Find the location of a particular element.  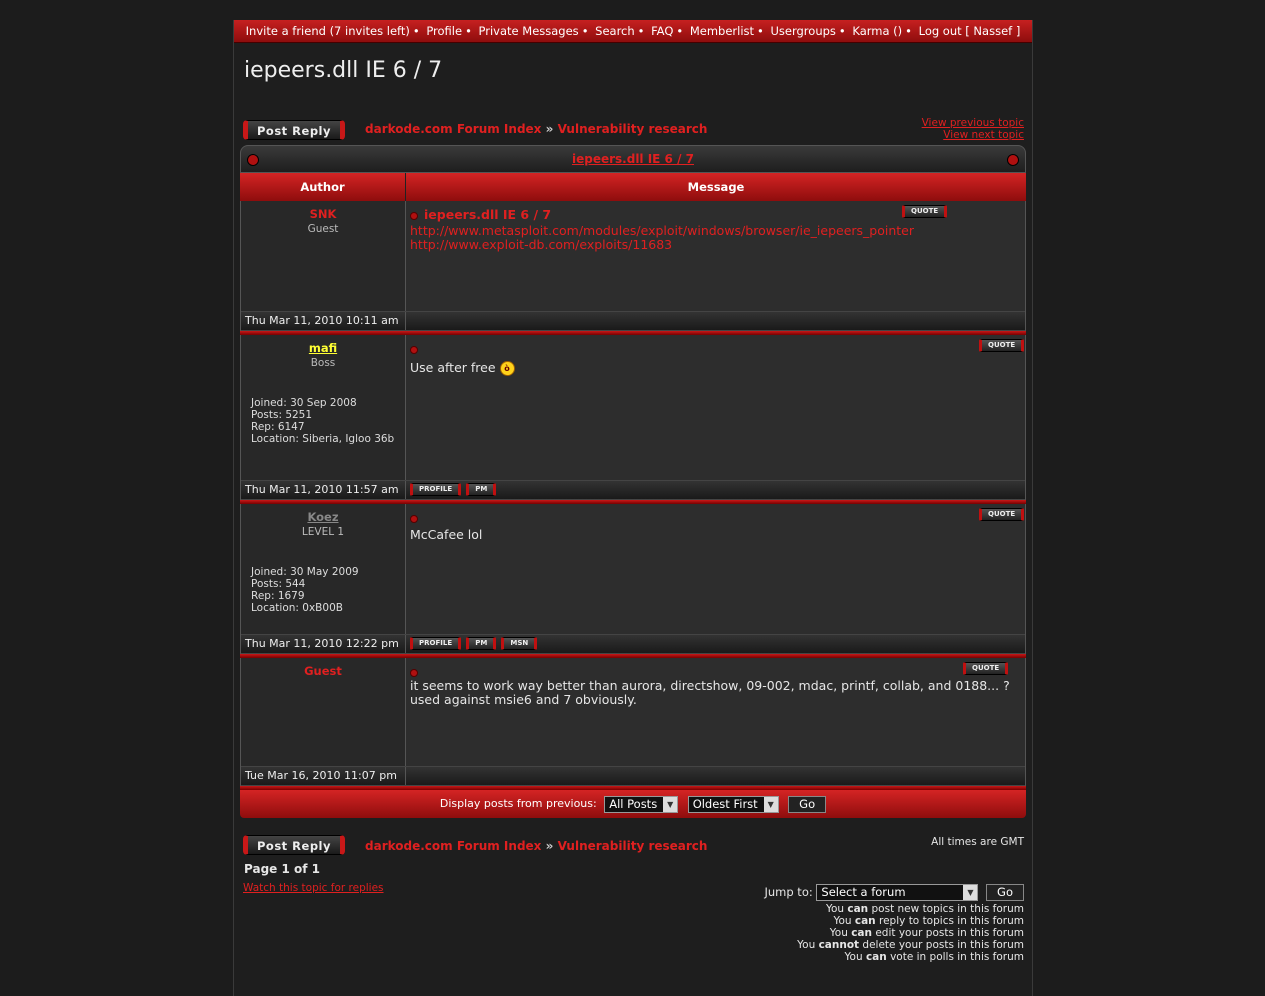

author-name: mafi is located at coordinates (323, 348).